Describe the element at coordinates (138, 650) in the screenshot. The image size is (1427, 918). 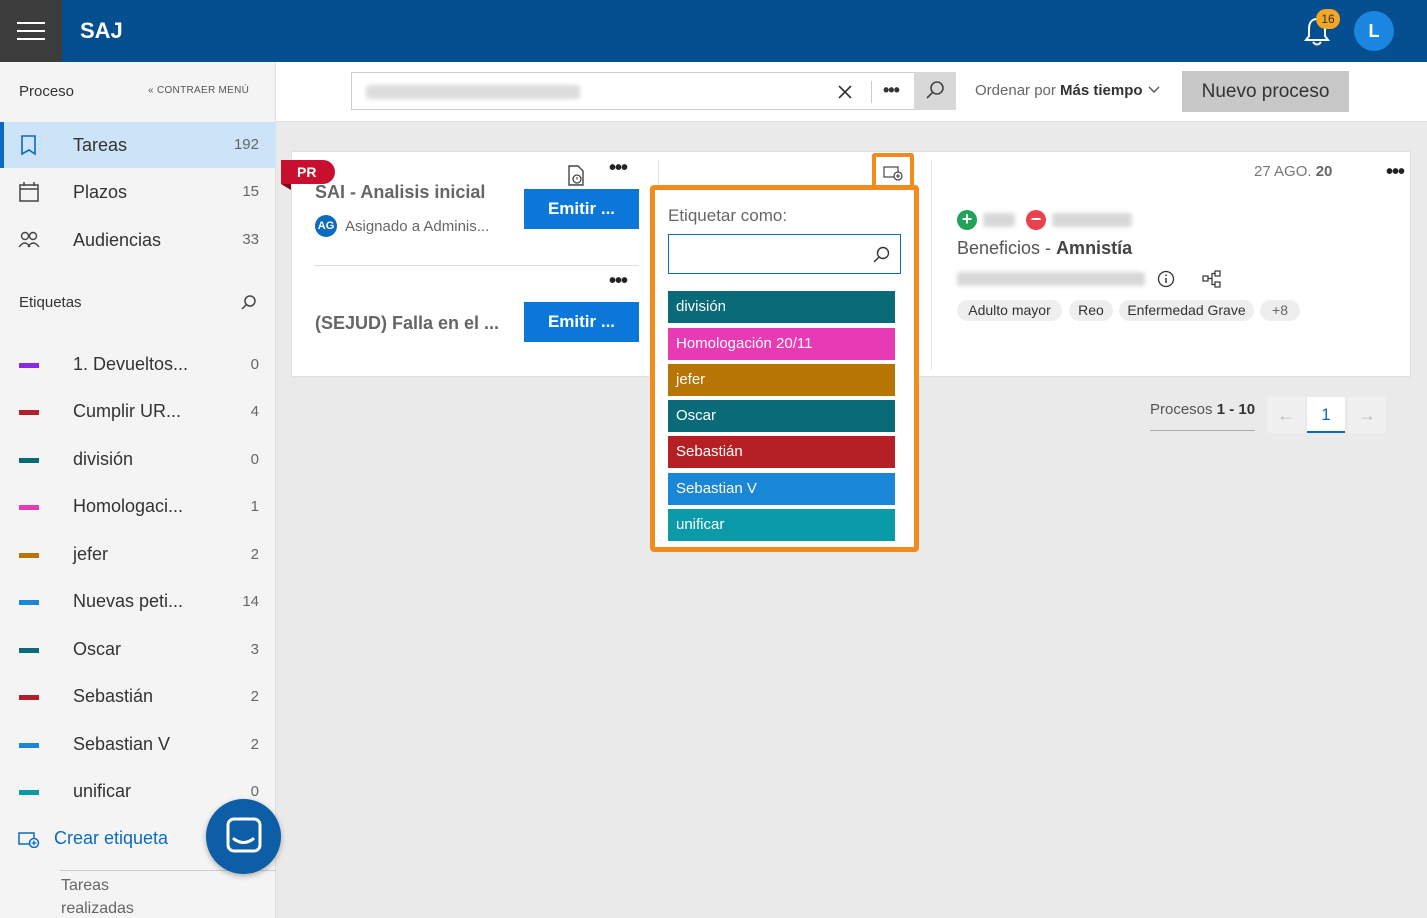
I see `sidebar-tag-item: Oscar 3` at that location.